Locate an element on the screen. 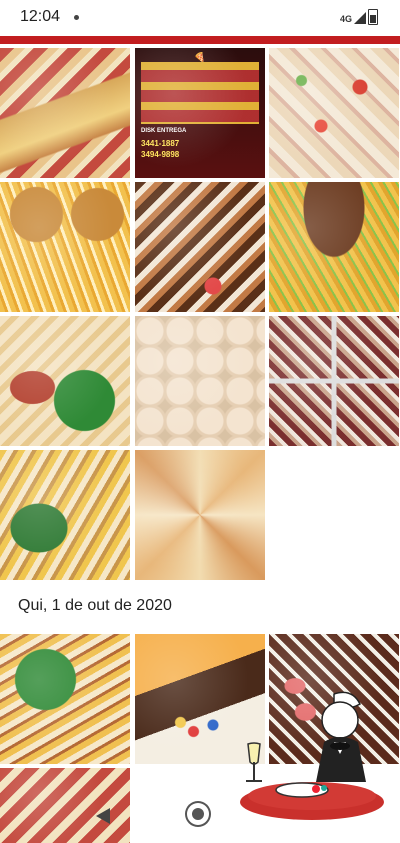 The image size is (400, 843). home-icon is located at coordinates (198, 814).